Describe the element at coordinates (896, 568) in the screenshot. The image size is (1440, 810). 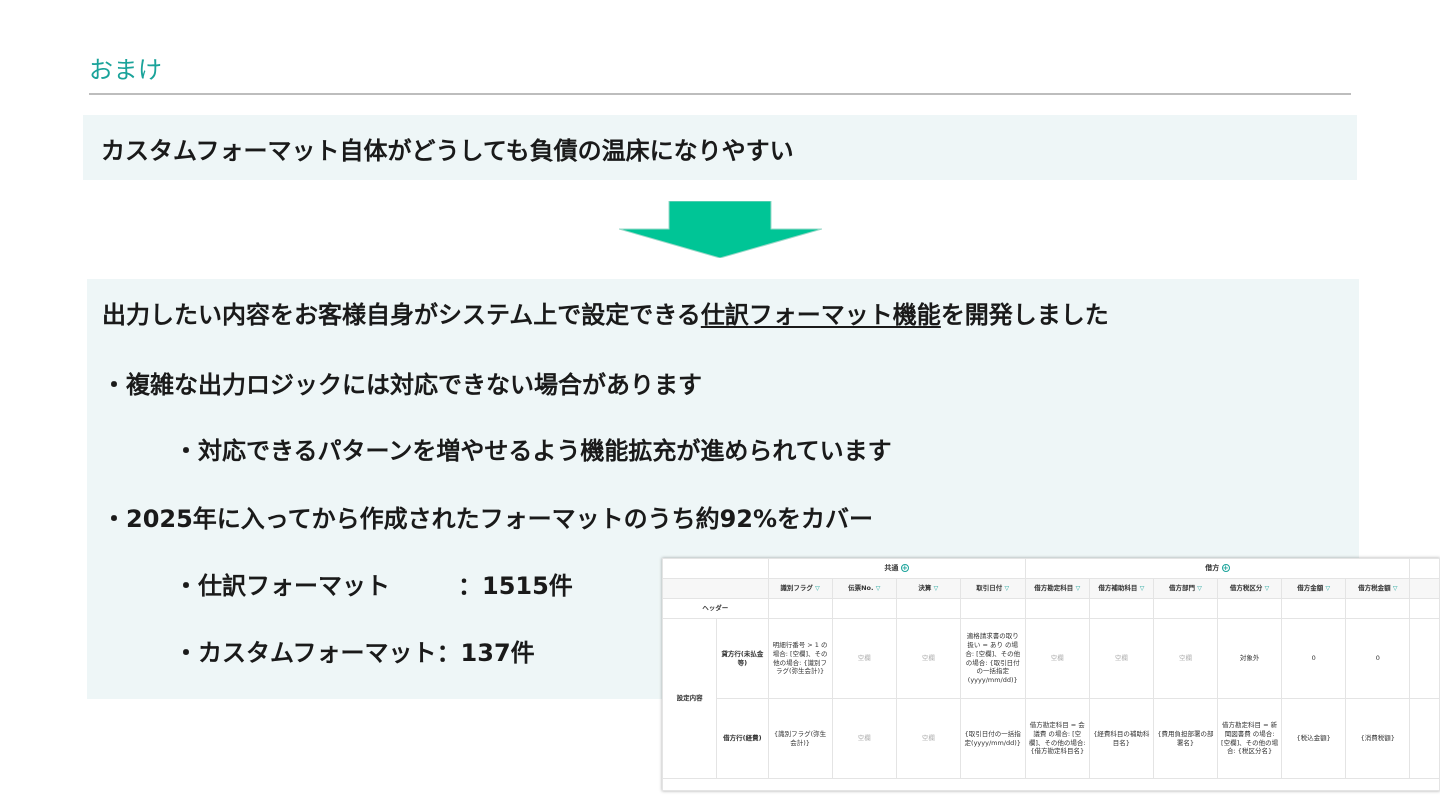
I see `group-header-common: 共通 +` at that location.